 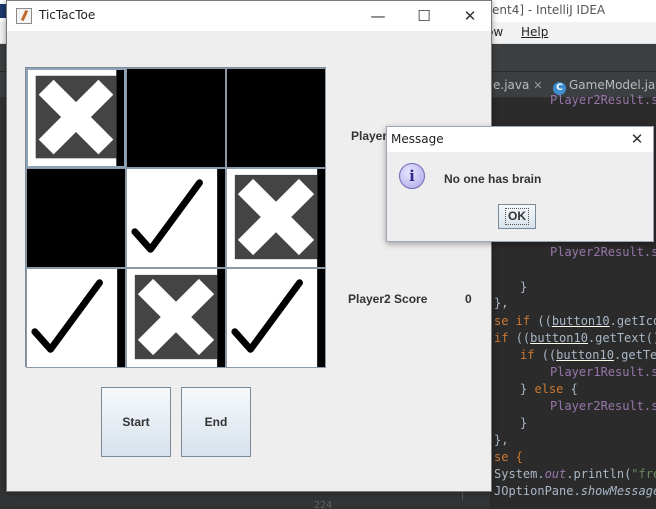 I want to click on player2-score-label: Player2 Score, so click(x=388, y=299).